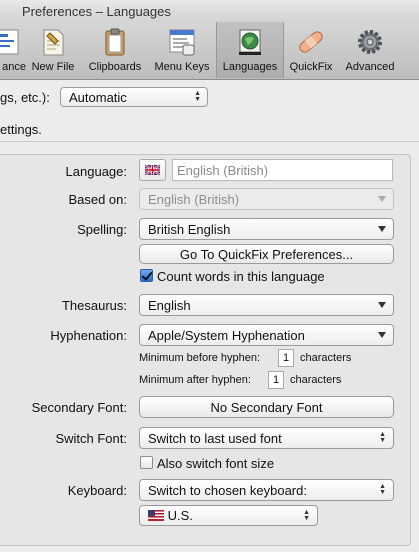 This screenshot has height=552, width=419. Describe the element at coordinates (97, 199) in the screenshot. I see `based-on-label: Based on:` at that location.